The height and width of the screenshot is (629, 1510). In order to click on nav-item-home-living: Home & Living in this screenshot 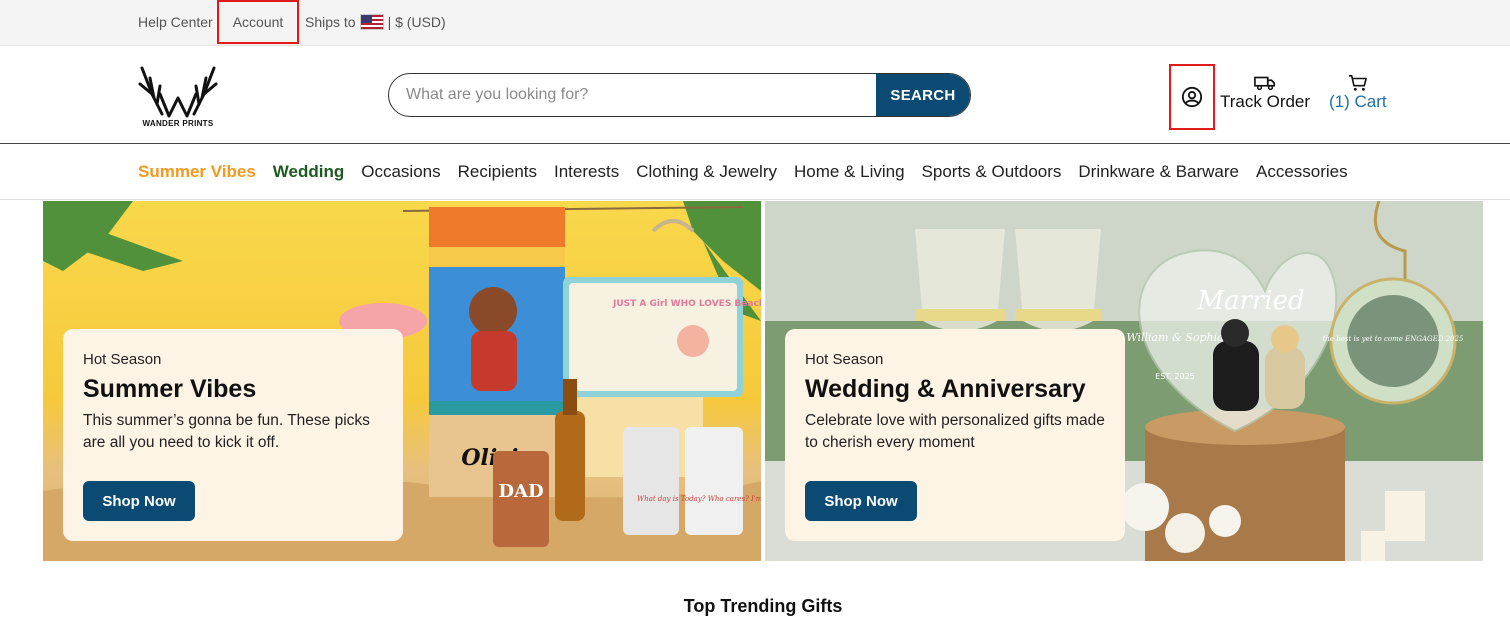, I will do `click(849, 172)`.